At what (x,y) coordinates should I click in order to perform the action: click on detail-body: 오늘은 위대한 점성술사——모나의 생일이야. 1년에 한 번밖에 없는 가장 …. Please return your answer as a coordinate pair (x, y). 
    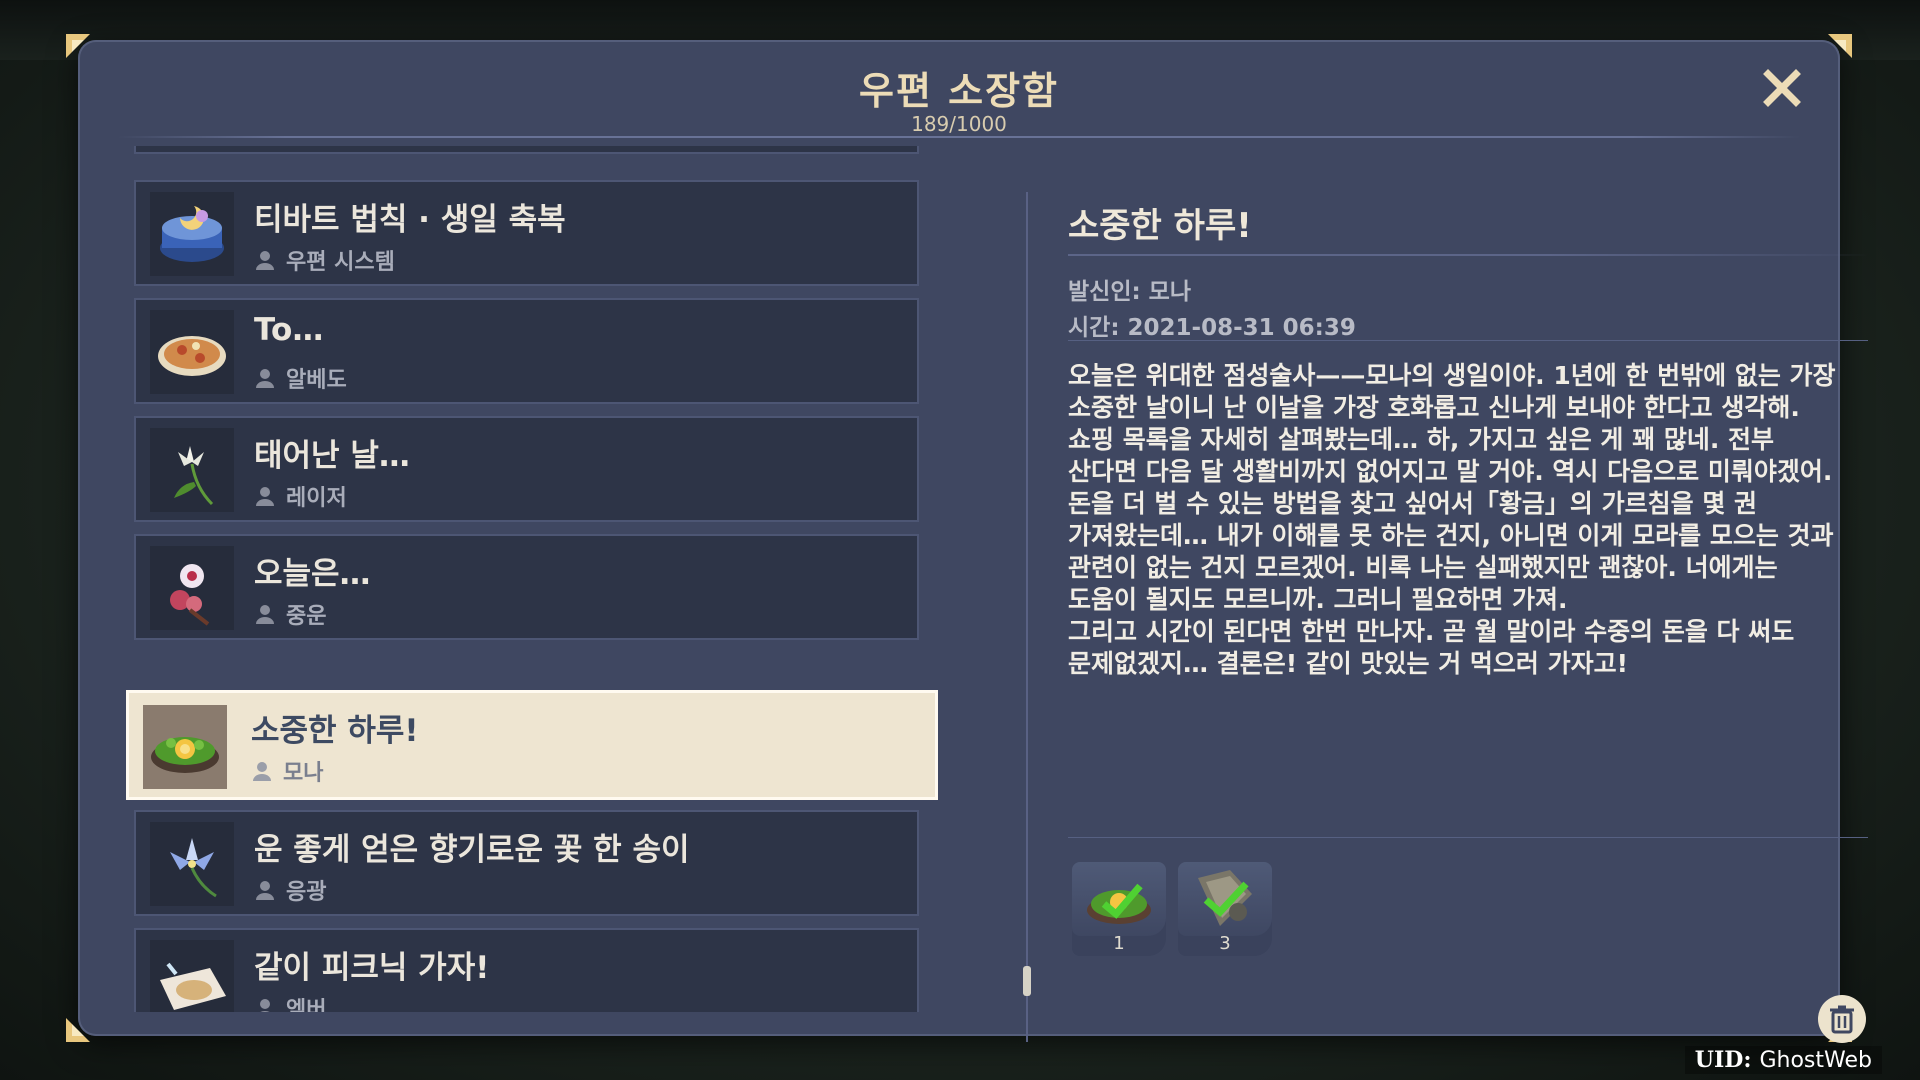
    Looking at the image, I should click on (1452, 519).